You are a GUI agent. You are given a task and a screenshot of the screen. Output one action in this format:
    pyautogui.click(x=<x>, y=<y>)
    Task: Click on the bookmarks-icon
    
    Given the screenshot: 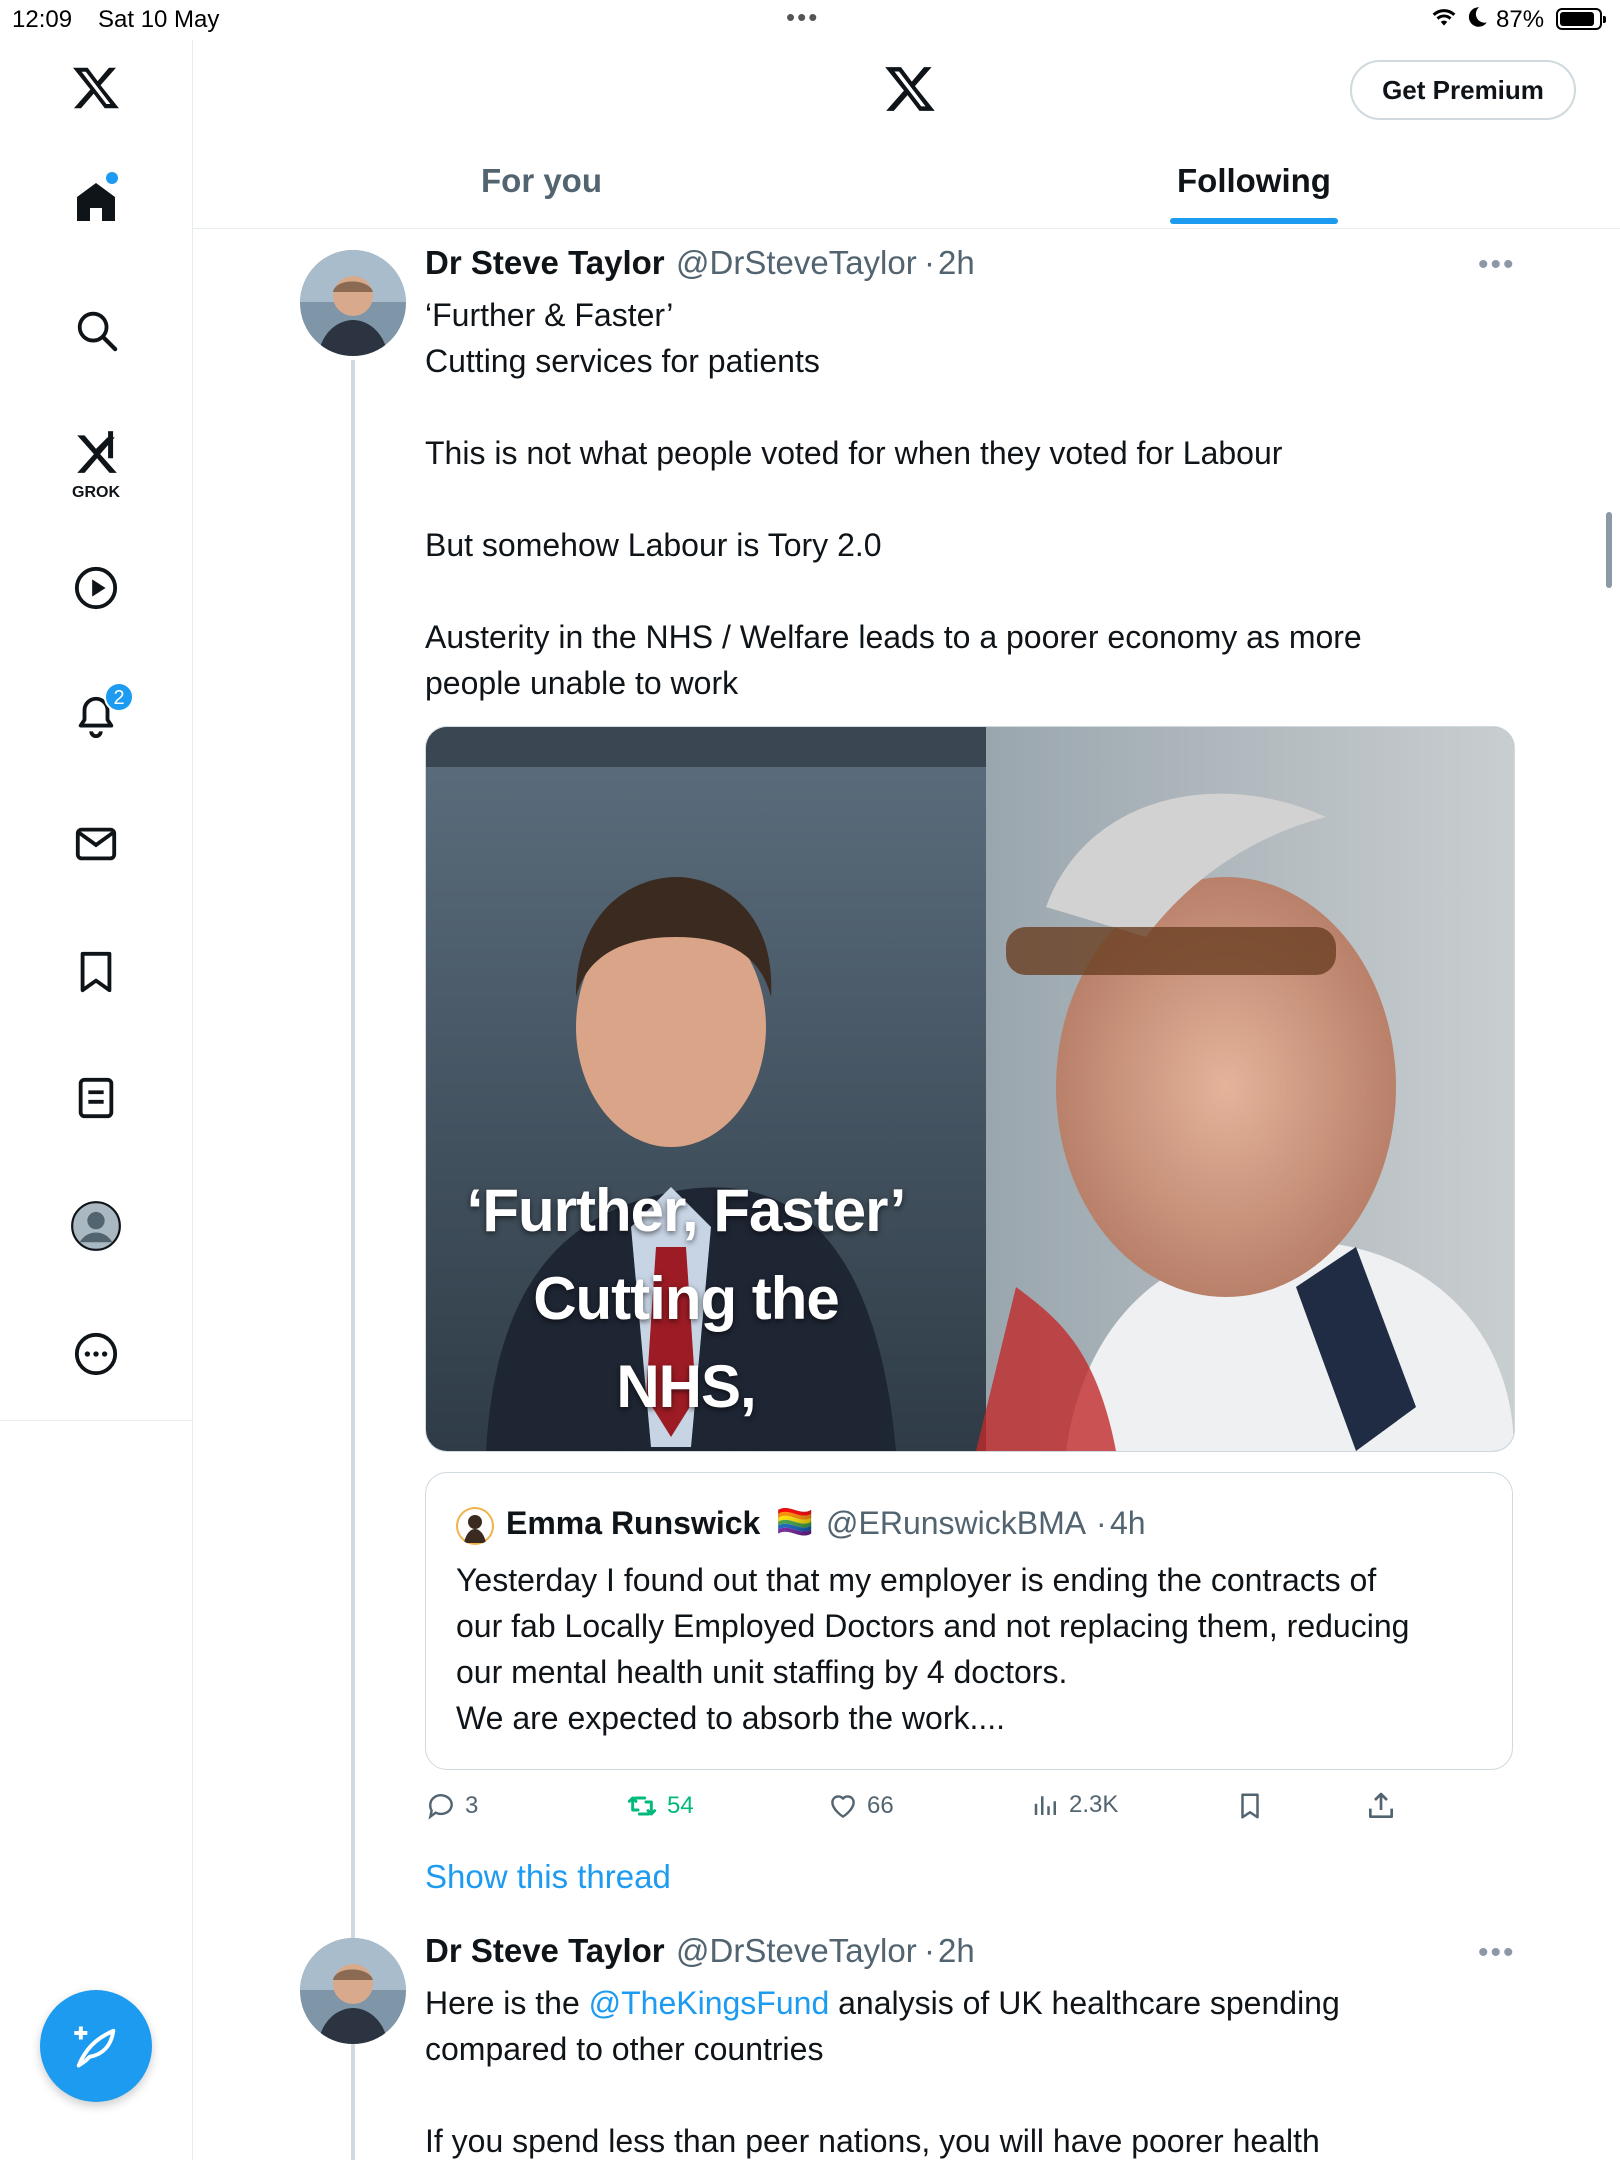 What is the action you would take?
    pyautogui.click(x=96, y=972)
    